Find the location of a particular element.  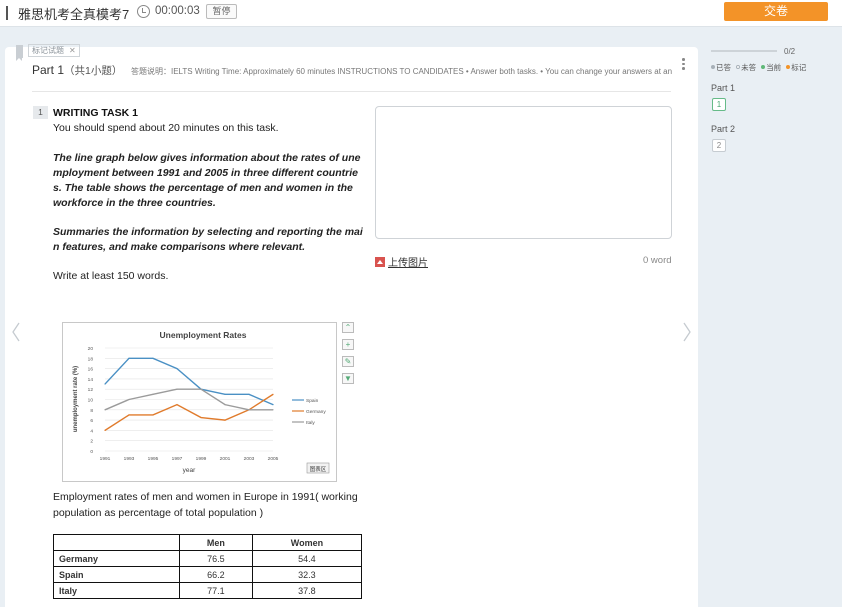

table-header-cell: Women is located at coordinates (307, 542).